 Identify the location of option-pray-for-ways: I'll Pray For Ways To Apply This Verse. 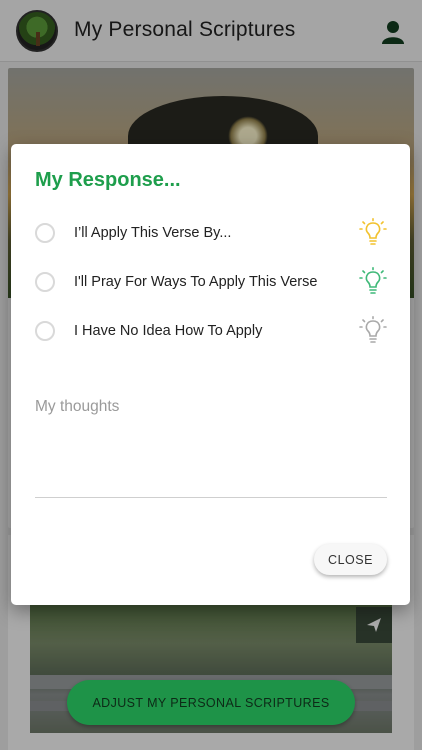
(211, 282).